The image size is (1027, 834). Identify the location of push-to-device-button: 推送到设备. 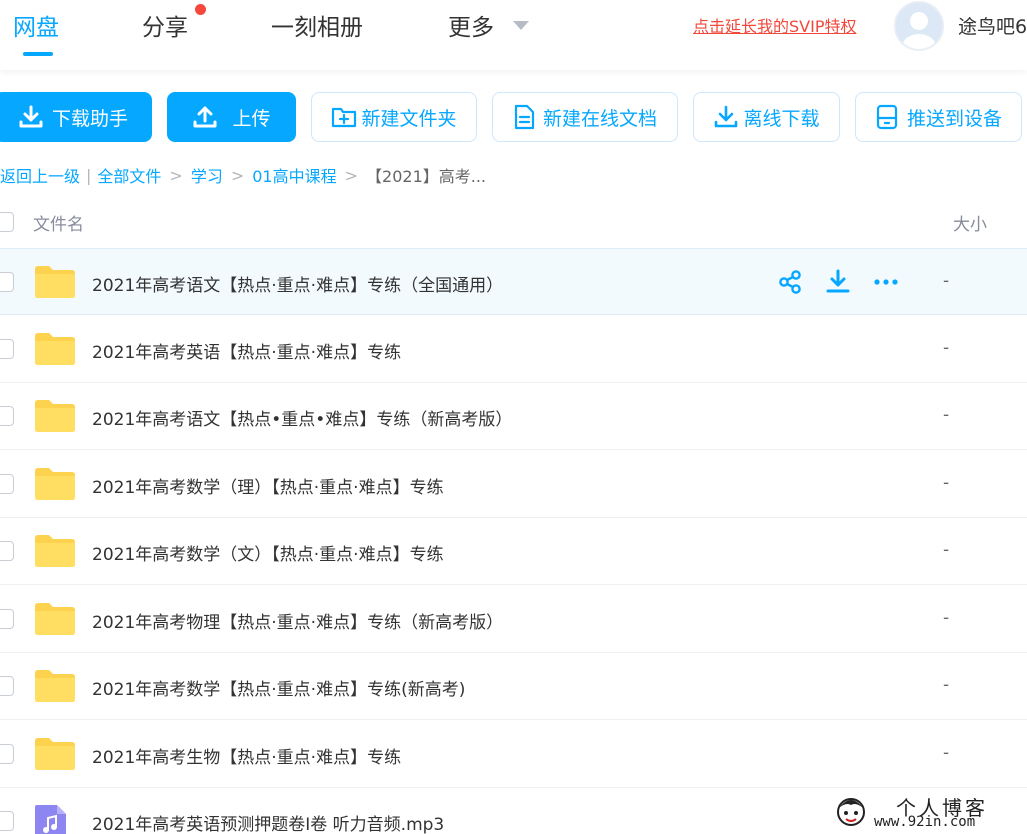
(938, 117).